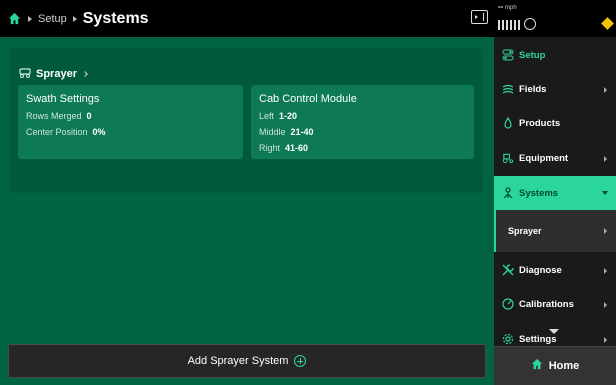 The width and height of the screenshot is (616, 385). I want to click on cab-middle-value: 21-40, so click(302, 132).